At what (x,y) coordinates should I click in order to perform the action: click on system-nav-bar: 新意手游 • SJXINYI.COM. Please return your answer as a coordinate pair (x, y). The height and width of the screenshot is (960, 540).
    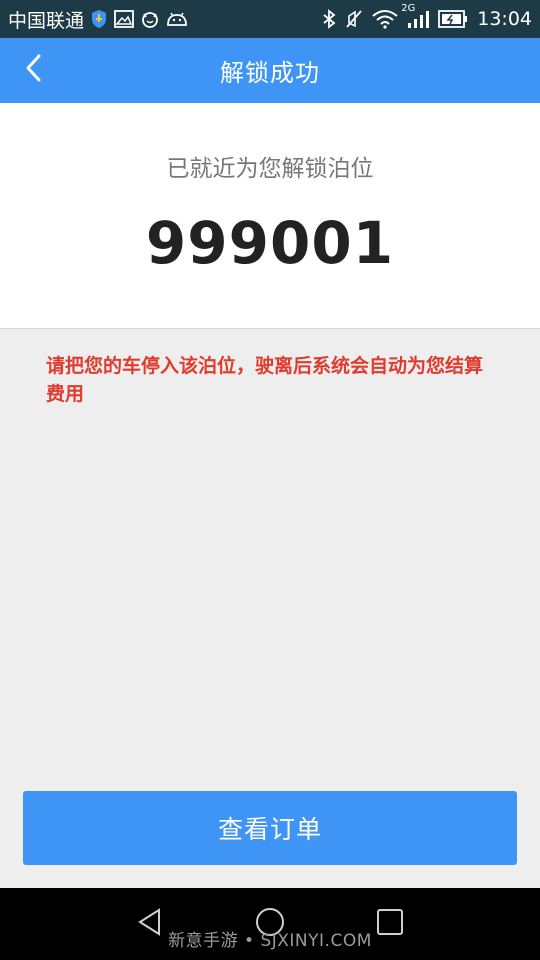
    Looking at the image, I should click on (270, 924).